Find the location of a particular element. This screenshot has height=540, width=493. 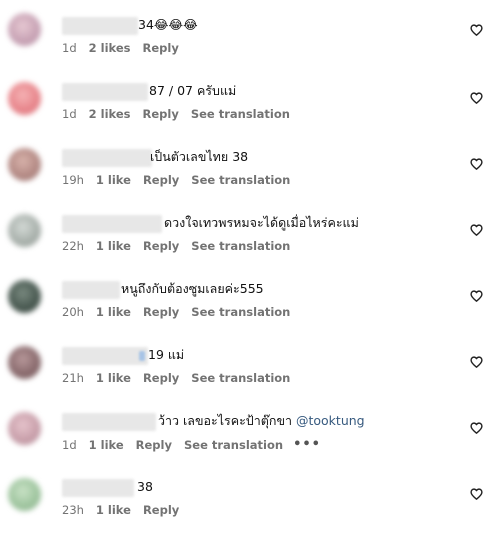

comment-meta: 1d 2 likes Reply is located at coordinates (126, 48).